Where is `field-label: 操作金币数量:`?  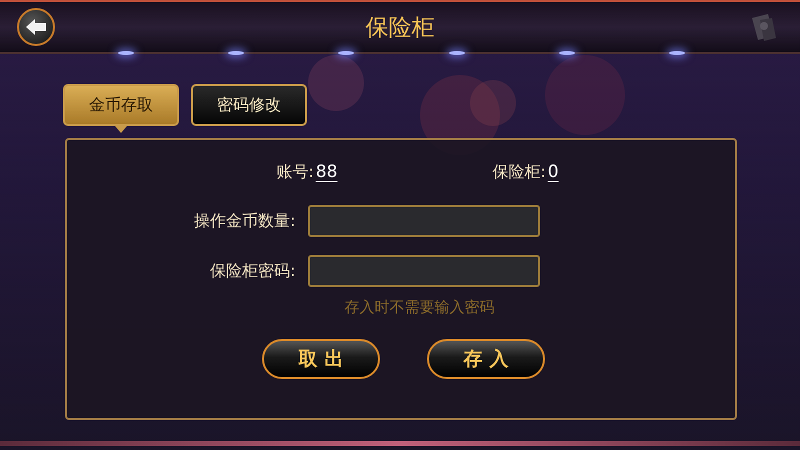
field-label: 操作金币数量: is located at coordinates (244, 221).